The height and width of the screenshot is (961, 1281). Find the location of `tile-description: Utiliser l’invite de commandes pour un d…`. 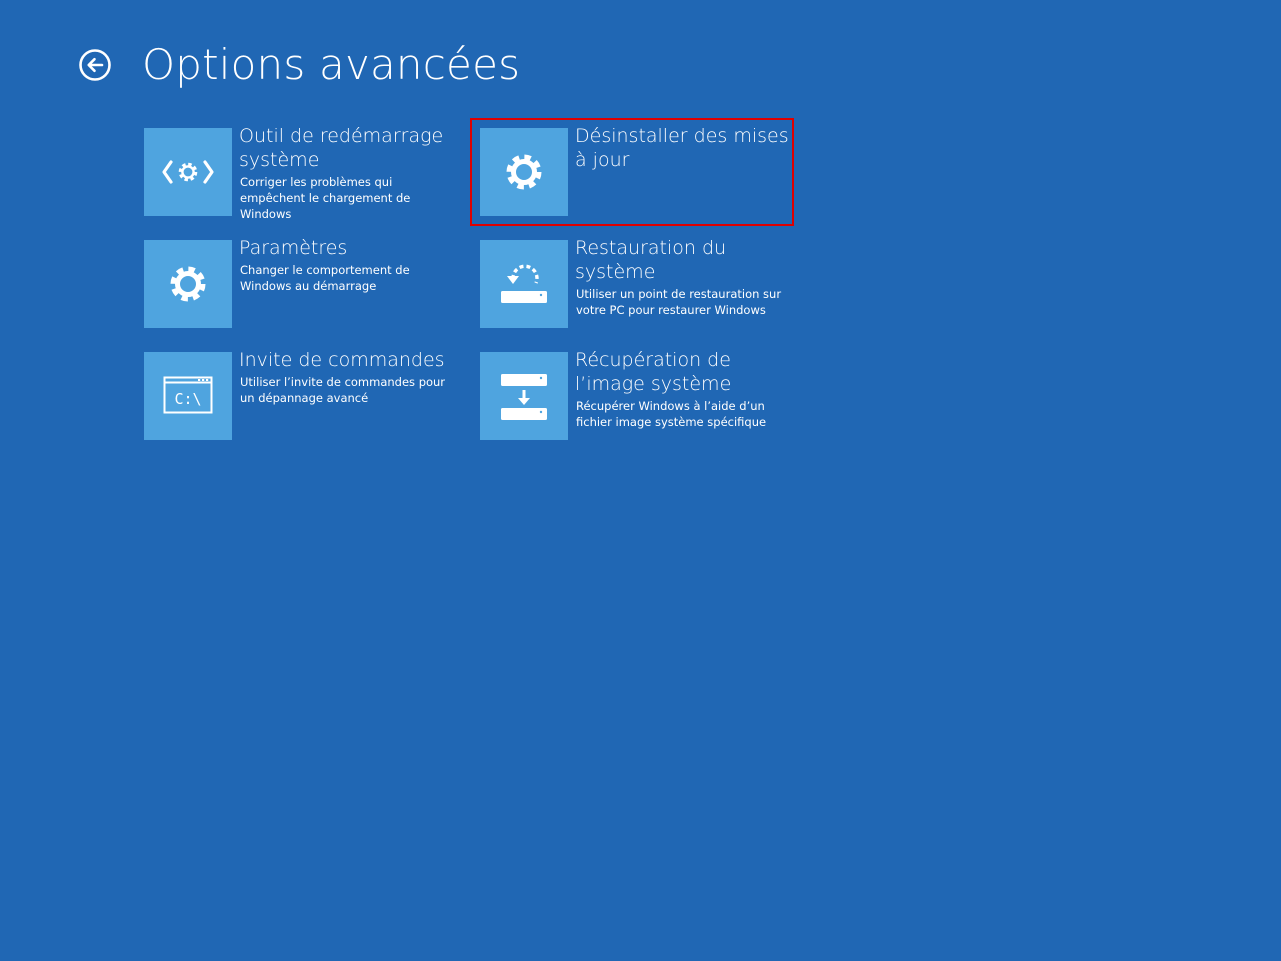

tile-description: Utiliser l’invite de commandes pour un d… is located at coordinates (343, 390).